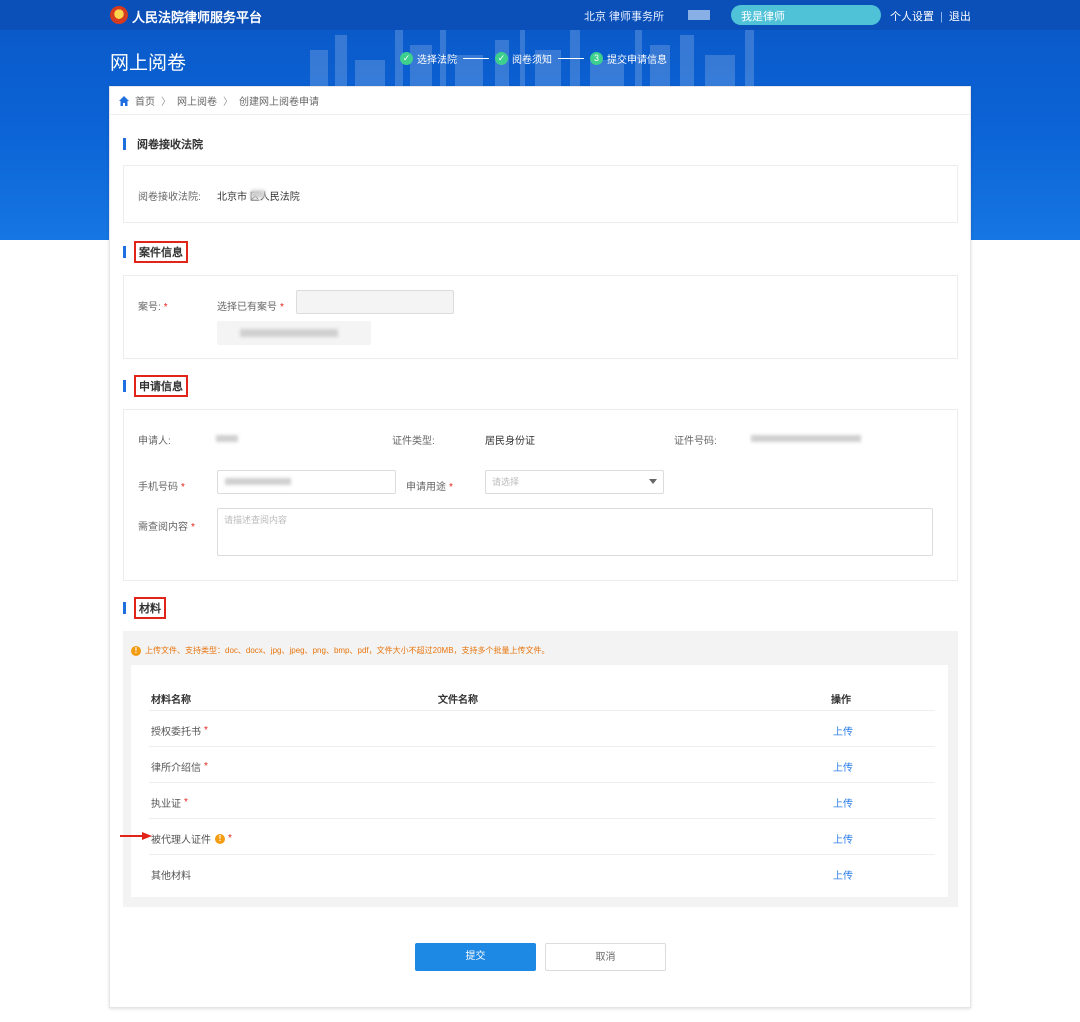 This screenshot has height=1022, width=1080. I want to click on step-reading-notice: ✓ 阅卷须知, so click(523, 58).